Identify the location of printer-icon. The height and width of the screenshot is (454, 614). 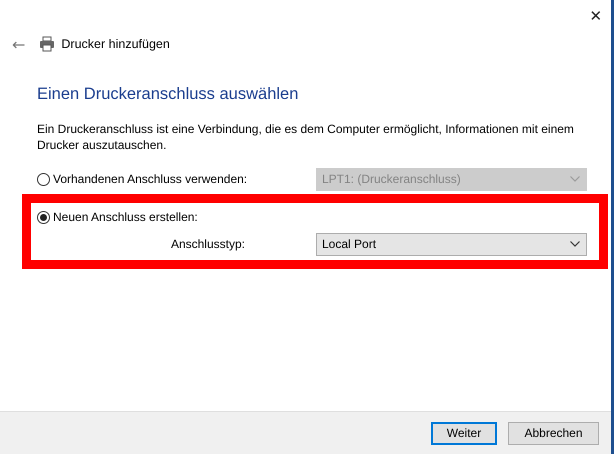
(47, 44).